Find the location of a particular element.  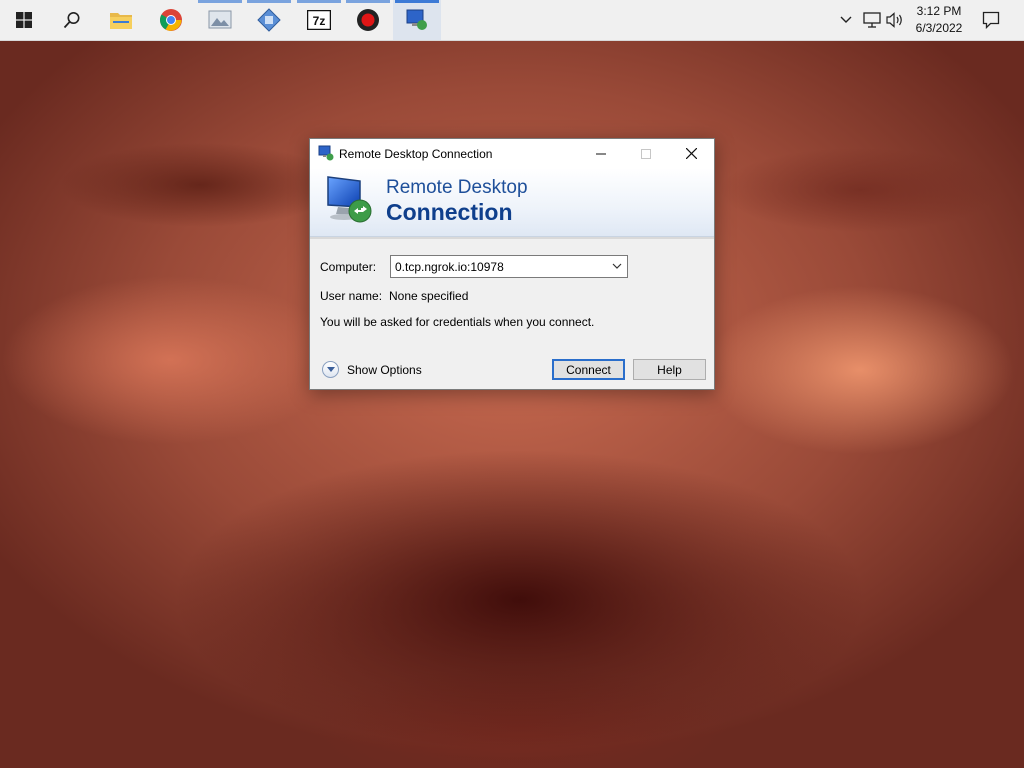

app-button-remote-desktop is located at coordinates (417, 20).